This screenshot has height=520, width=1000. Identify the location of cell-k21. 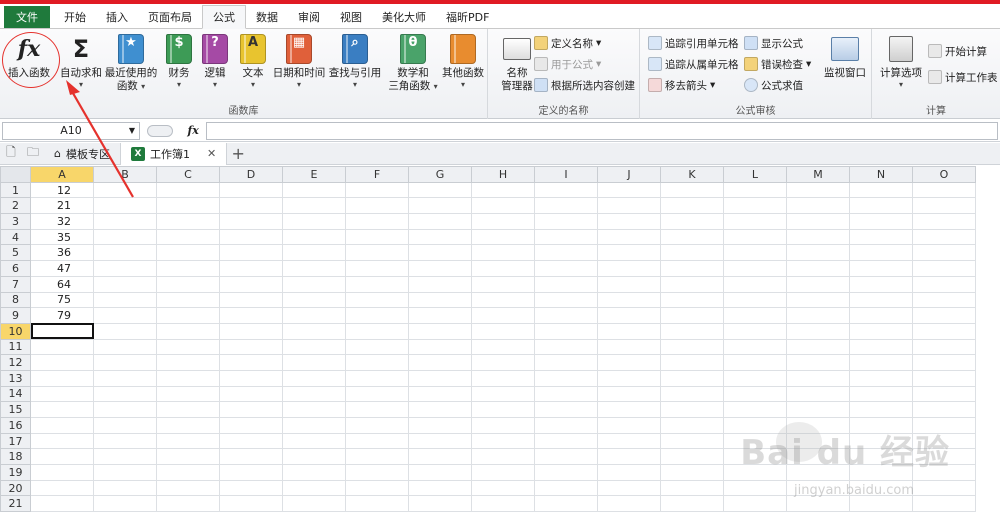
(692, 504).